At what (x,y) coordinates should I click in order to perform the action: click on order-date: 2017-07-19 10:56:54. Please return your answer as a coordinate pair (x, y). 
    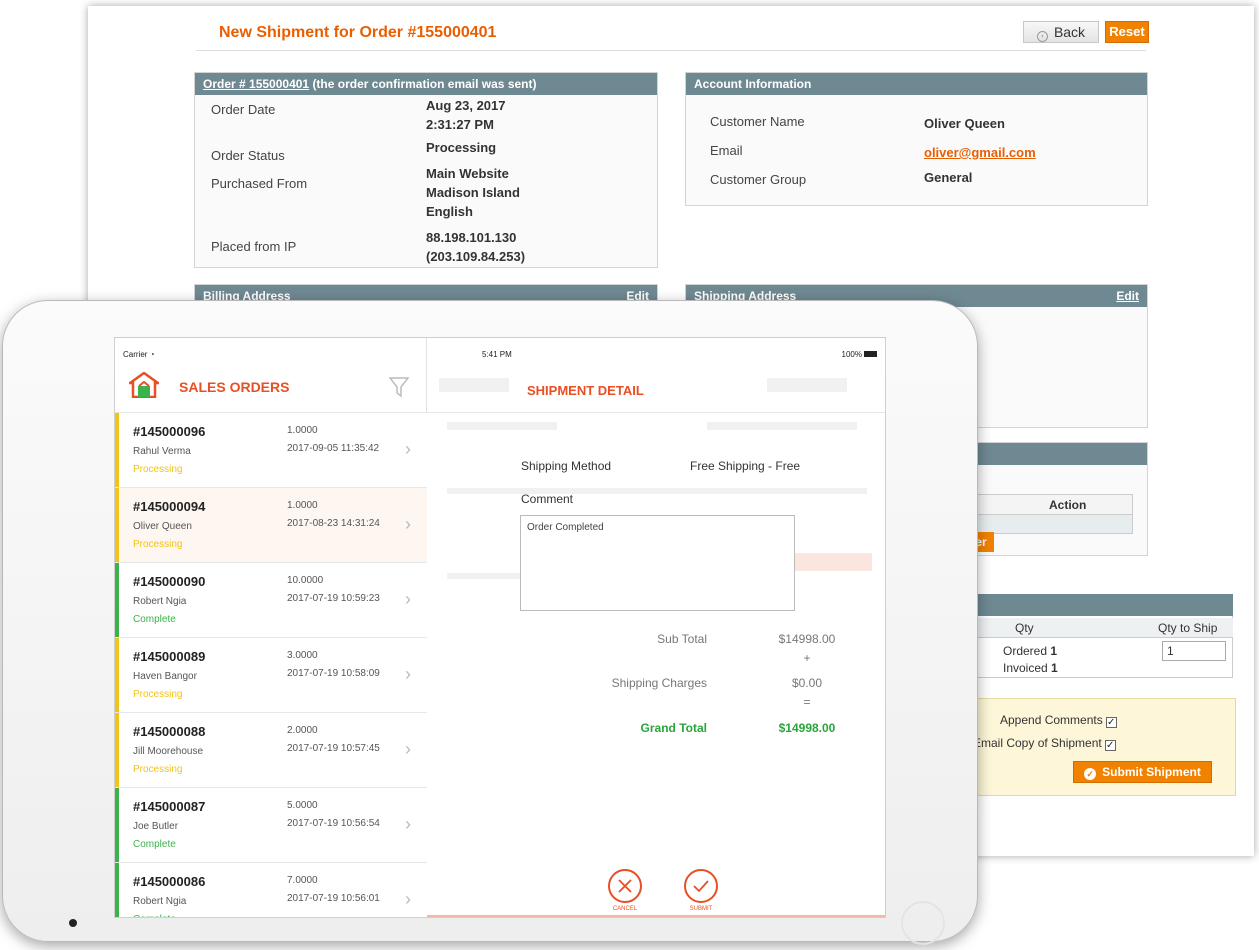
    Looking at the image, I should click on (333, 823).